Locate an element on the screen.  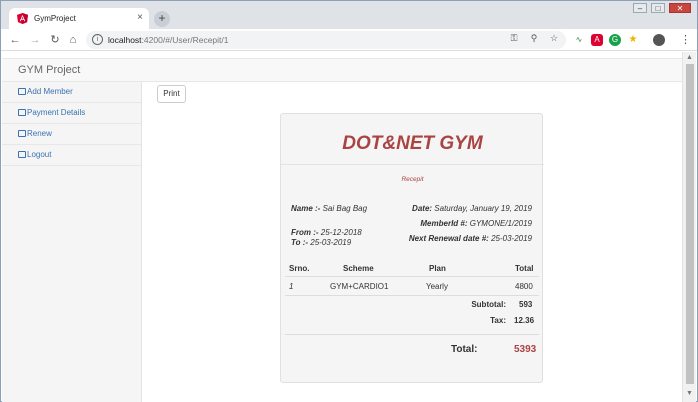
address-bar: i localhost:4200/#/User/Recepit/1 ⚿ ⚲ ☆ is located at coordinates (326, 40).